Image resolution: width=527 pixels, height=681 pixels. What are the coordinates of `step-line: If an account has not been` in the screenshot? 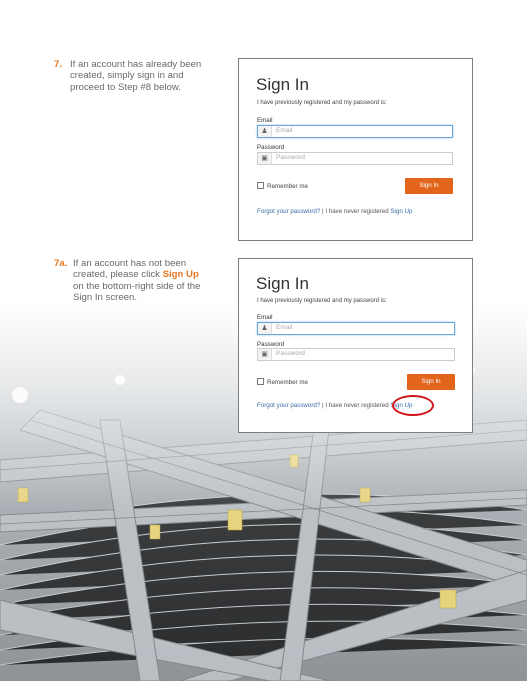 It's located at (130, 263).